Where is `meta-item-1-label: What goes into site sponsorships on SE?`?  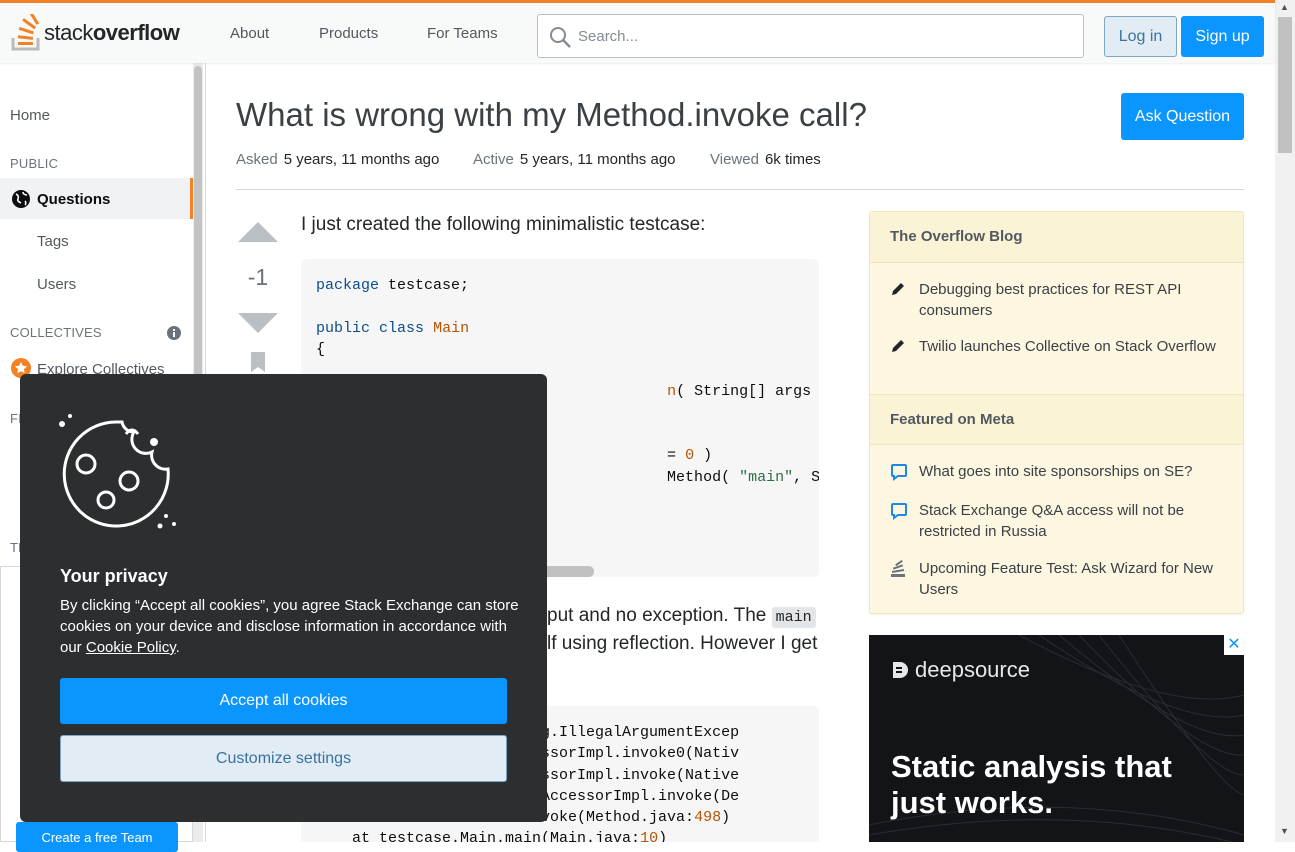
meta-item-1-label: What goes into site sponsorships on SE? is located at coordinates (1056, 471).